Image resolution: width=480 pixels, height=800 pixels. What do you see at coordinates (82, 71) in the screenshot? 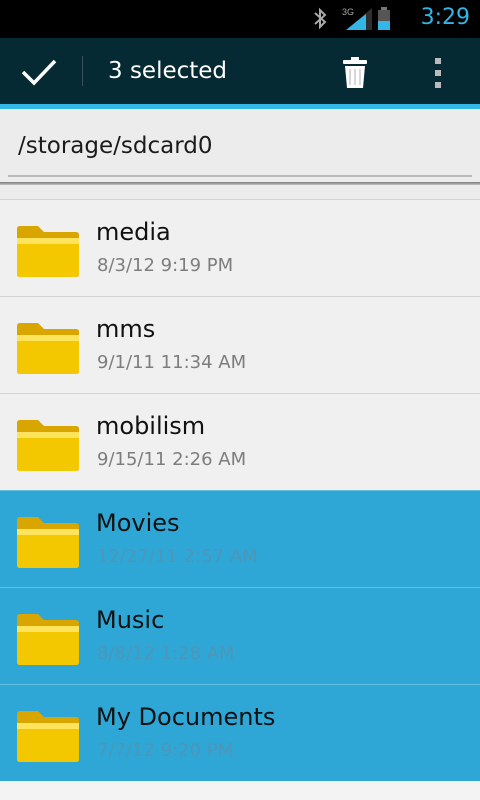
I see `action-divider` at bounding box center [82, 71].